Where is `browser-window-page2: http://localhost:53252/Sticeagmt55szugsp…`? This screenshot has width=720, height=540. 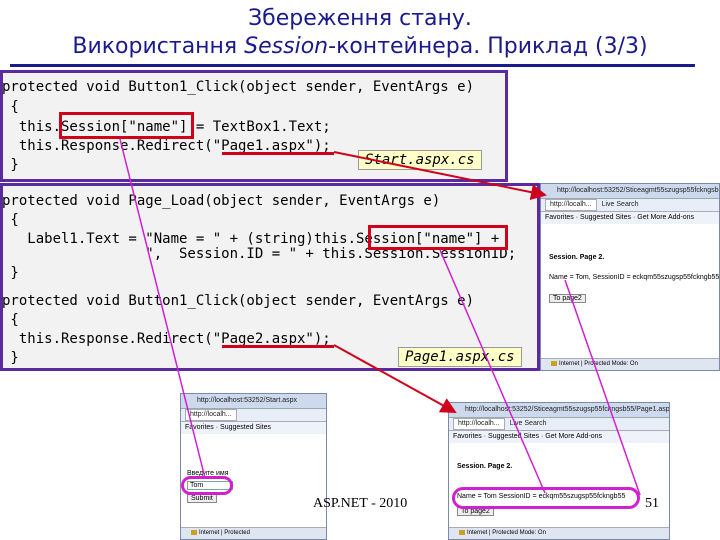 browser-window-page2: http://localhost:53252/Sticeagmt55szugsp… is located at coordinates (559, 471).